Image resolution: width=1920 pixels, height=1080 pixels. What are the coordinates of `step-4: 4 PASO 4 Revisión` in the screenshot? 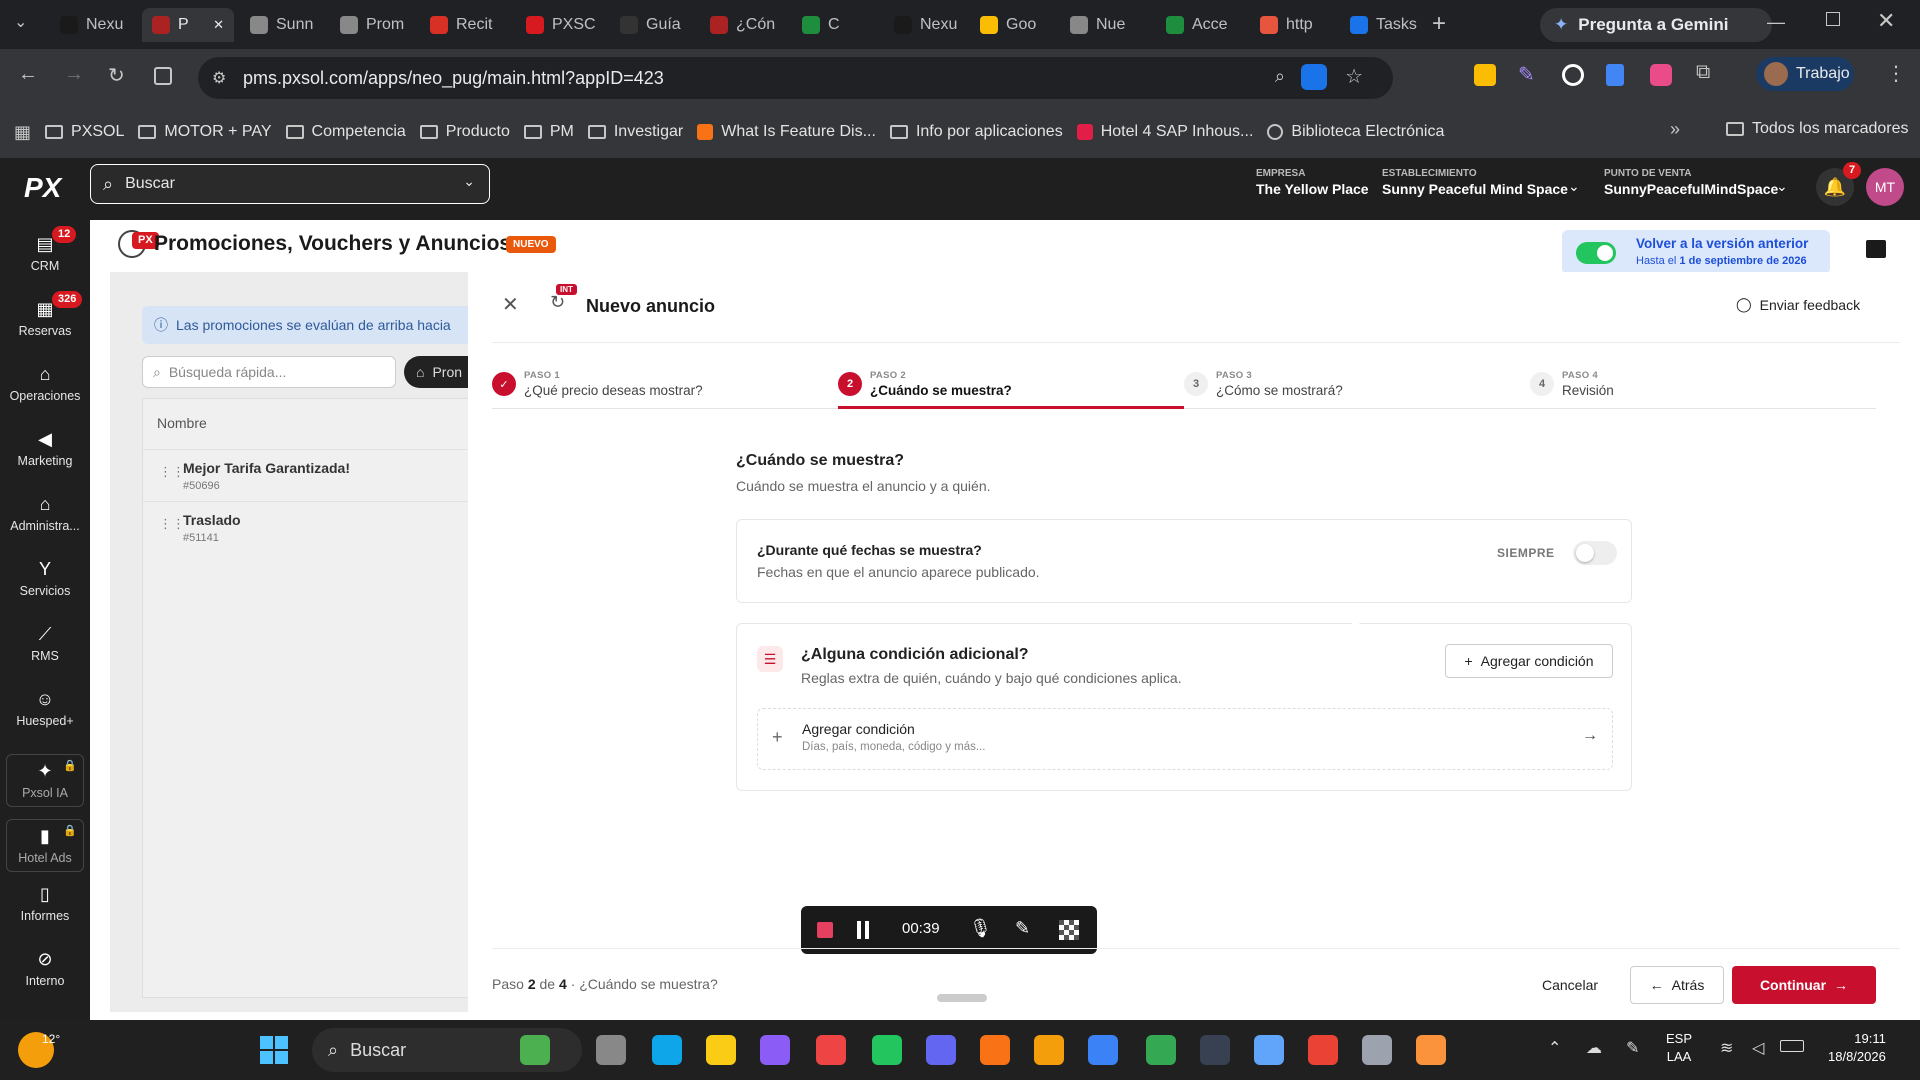 It's located at (1700, 384).